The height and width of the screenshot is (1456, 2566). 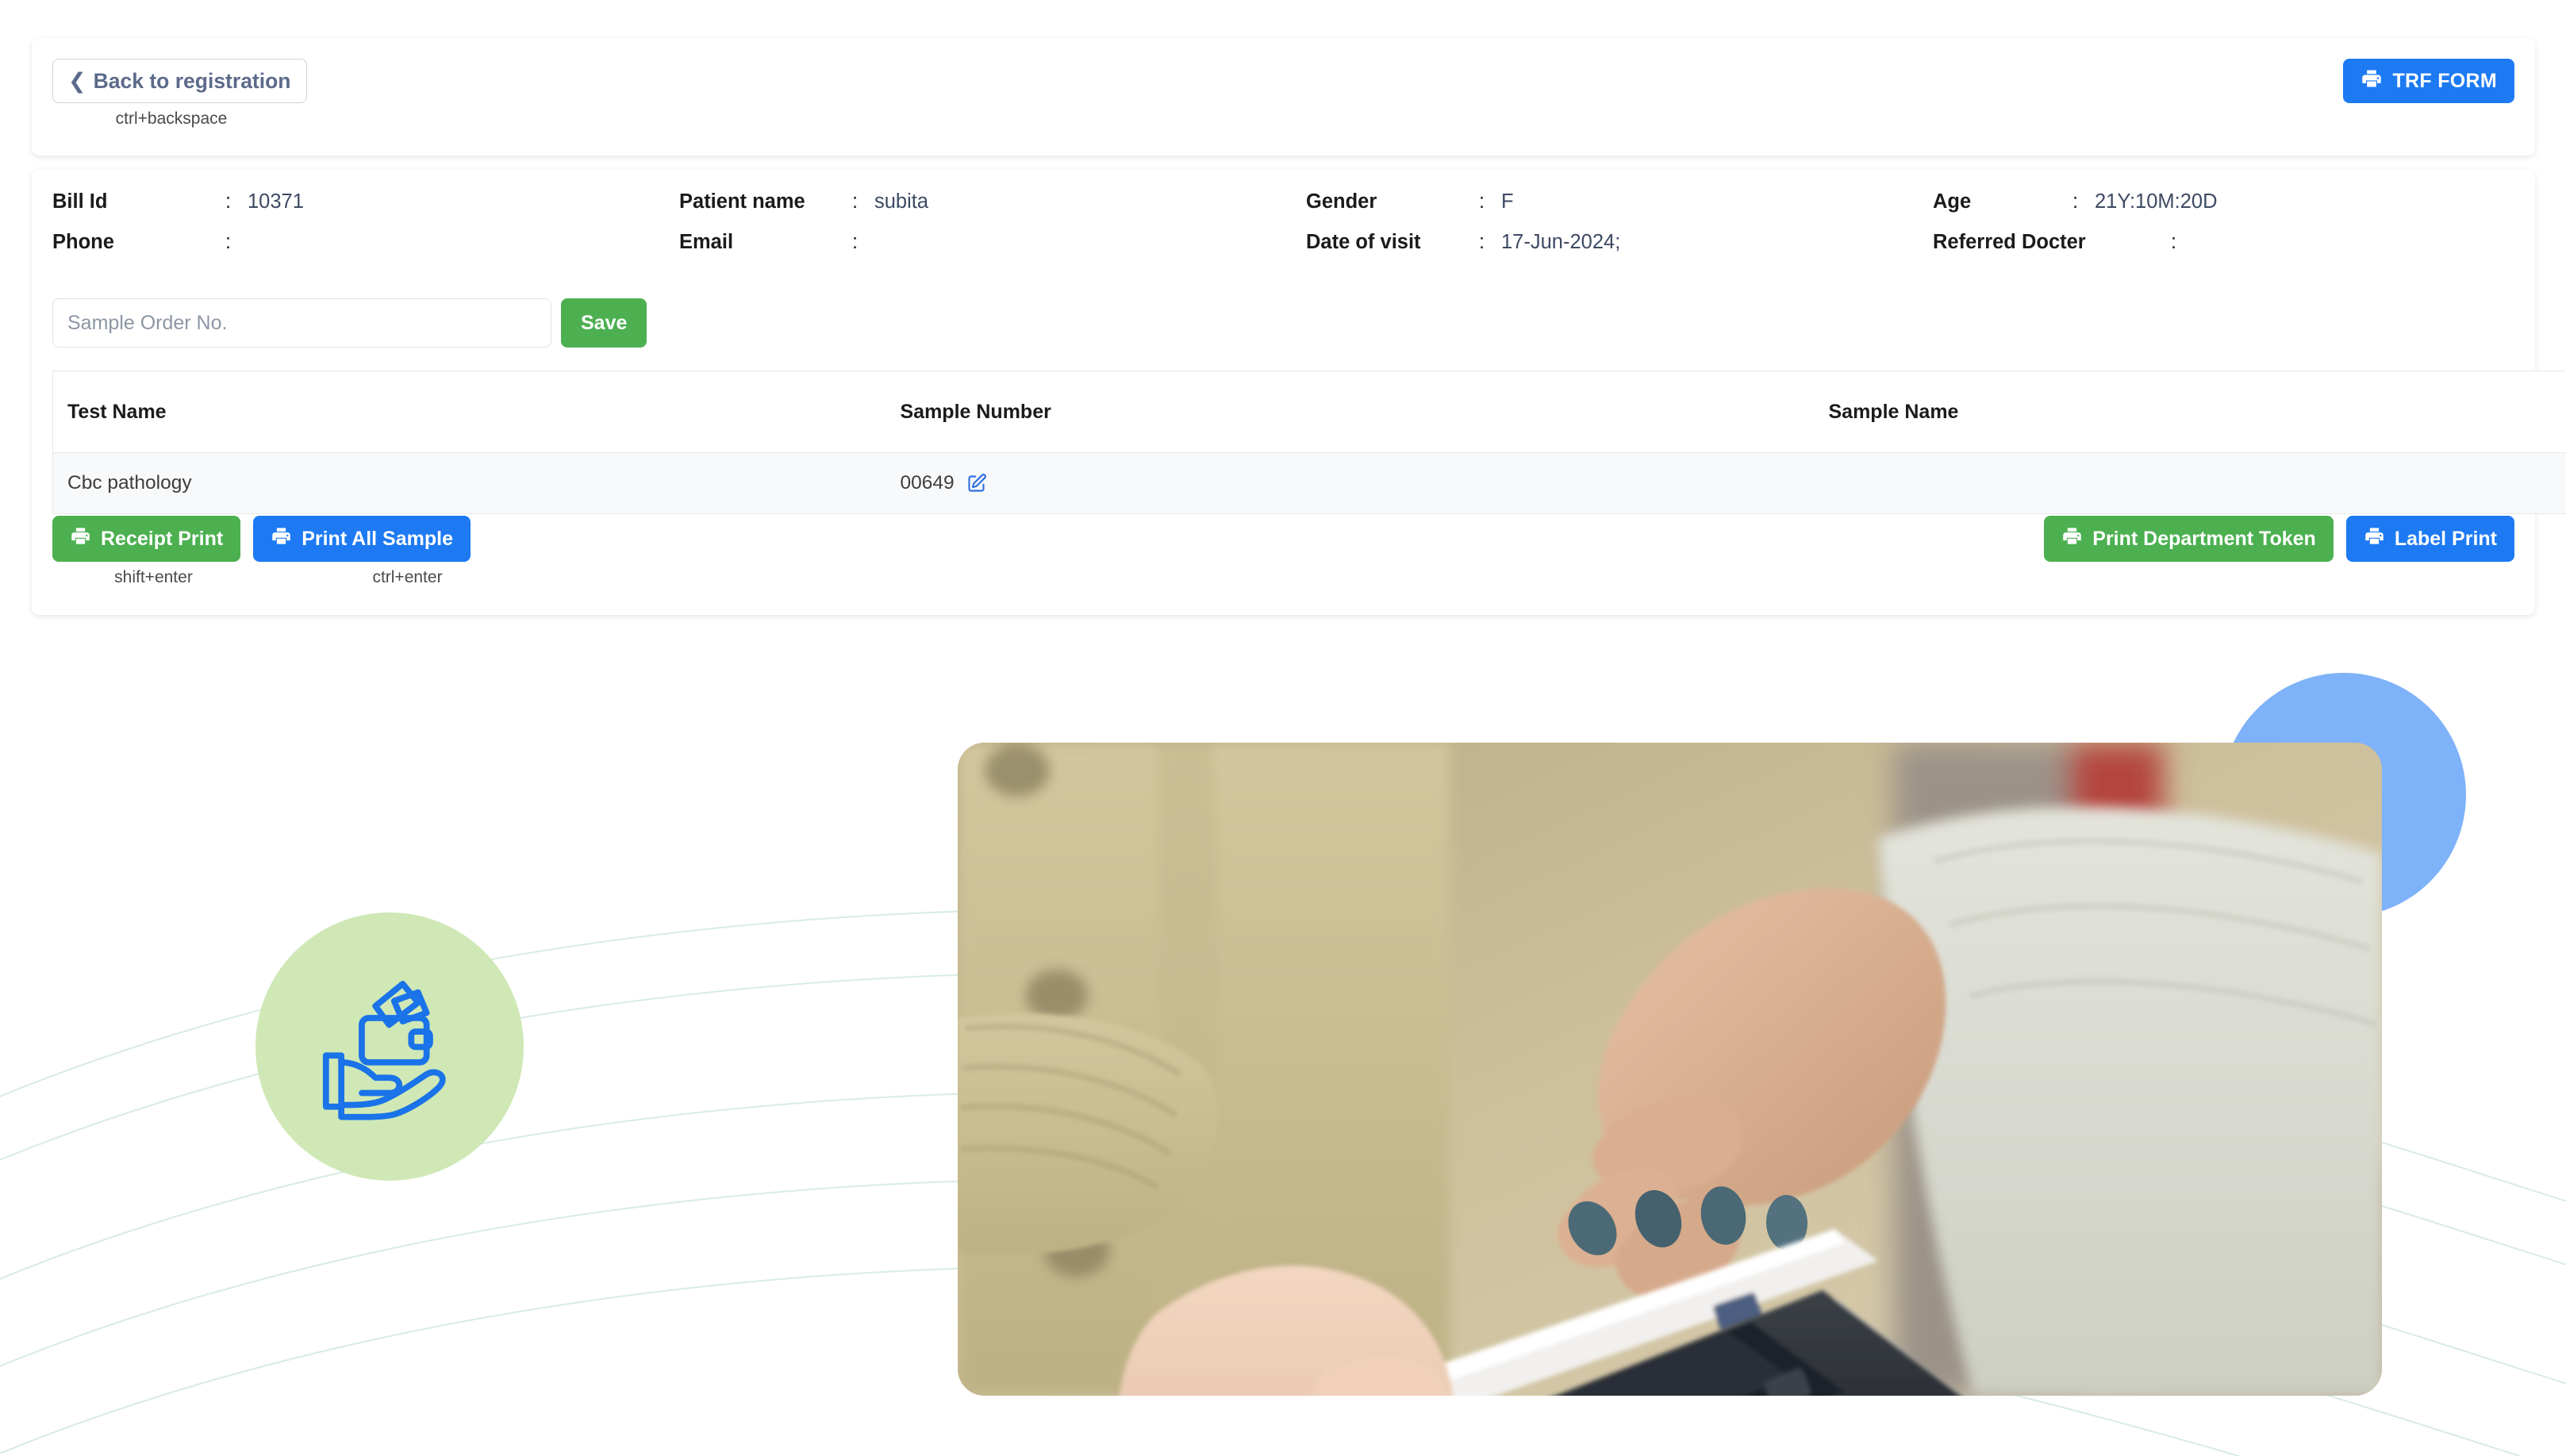 I want to click on print-all-sample-label: Print All Sample, so click(x=377, y=538).